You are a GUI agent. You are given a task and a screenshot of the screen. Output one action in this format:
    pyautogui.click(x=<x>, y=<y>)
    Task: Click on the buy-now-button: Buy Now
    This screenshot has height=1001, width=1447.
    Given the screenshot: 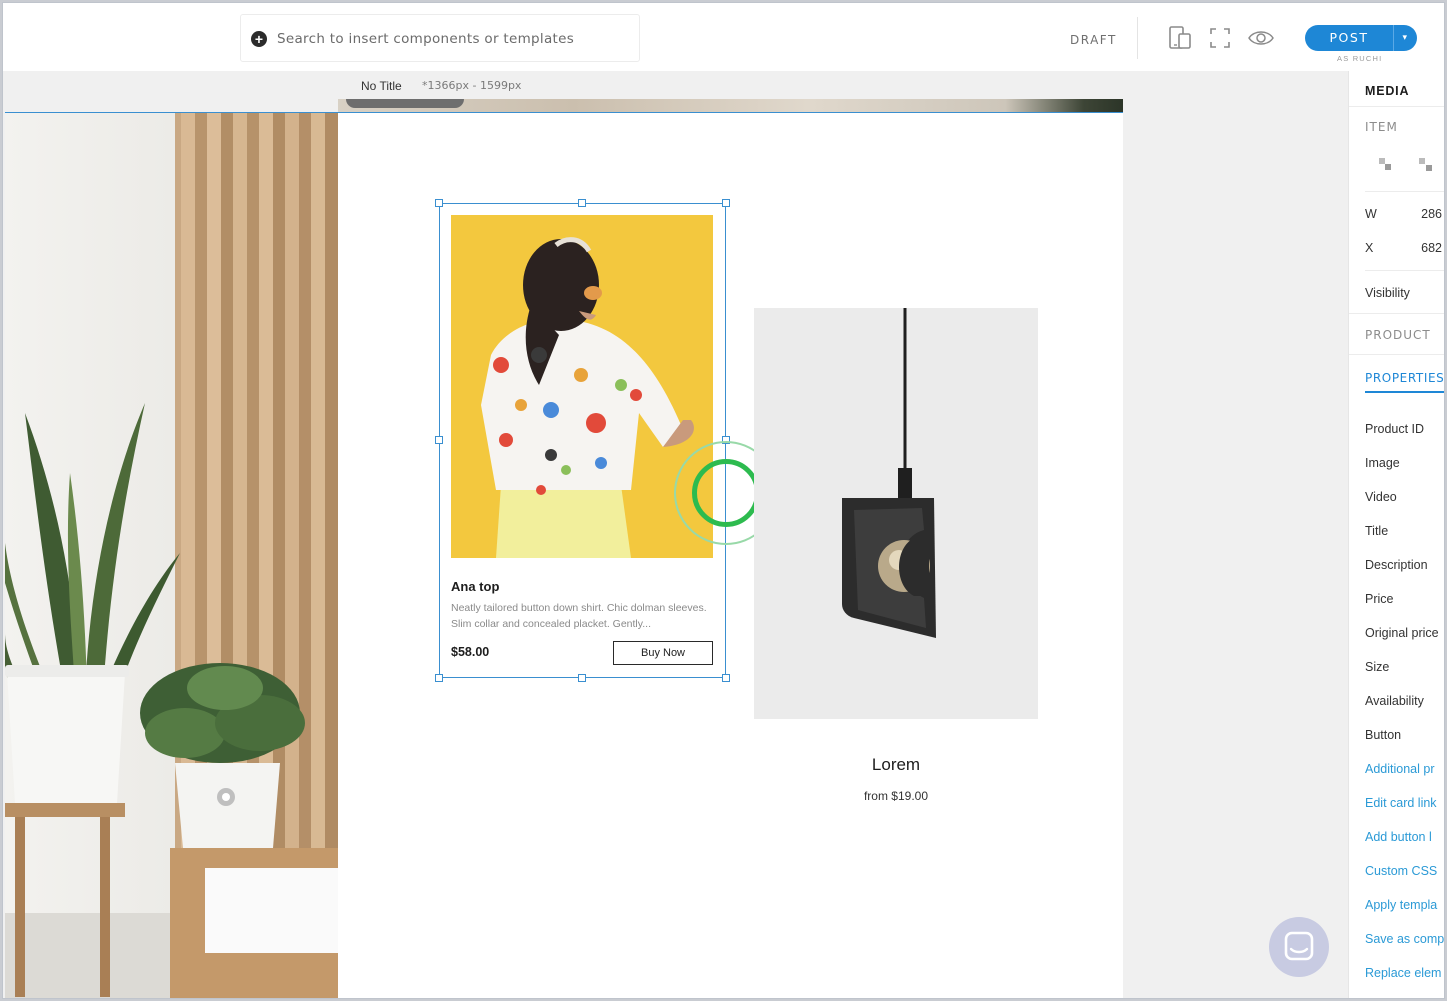 What is the action you would take?
    pyautogui.click(x=663, y=653)
    